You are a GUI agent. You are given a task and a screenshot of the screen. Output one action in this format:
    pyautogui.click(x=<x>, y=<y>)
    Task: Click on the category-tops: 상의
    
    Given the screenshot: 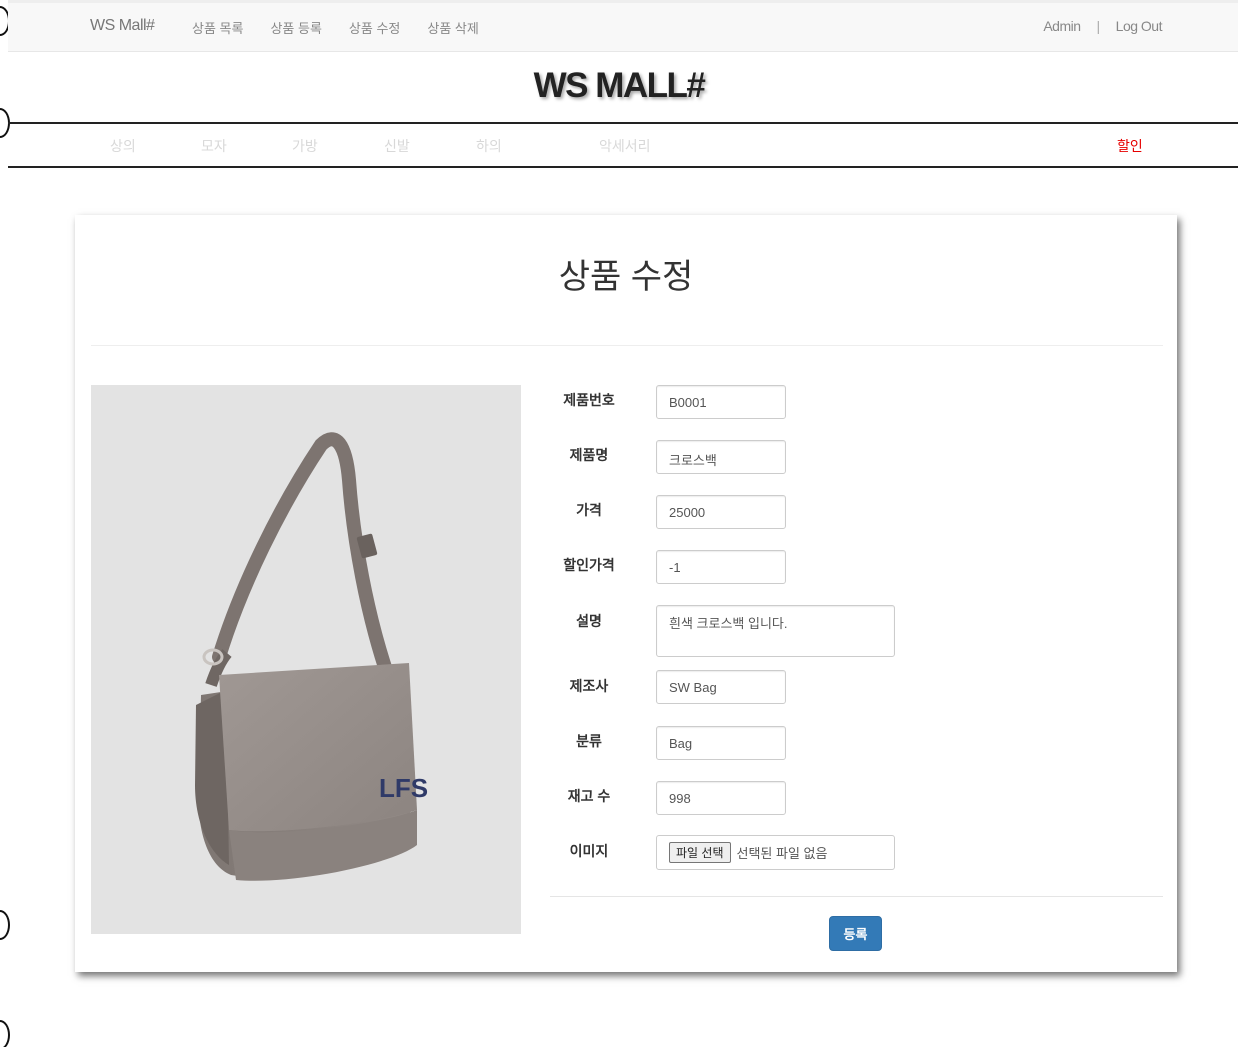 What is the action you would take?
    pyautogui.click(x=123, y=146)
    